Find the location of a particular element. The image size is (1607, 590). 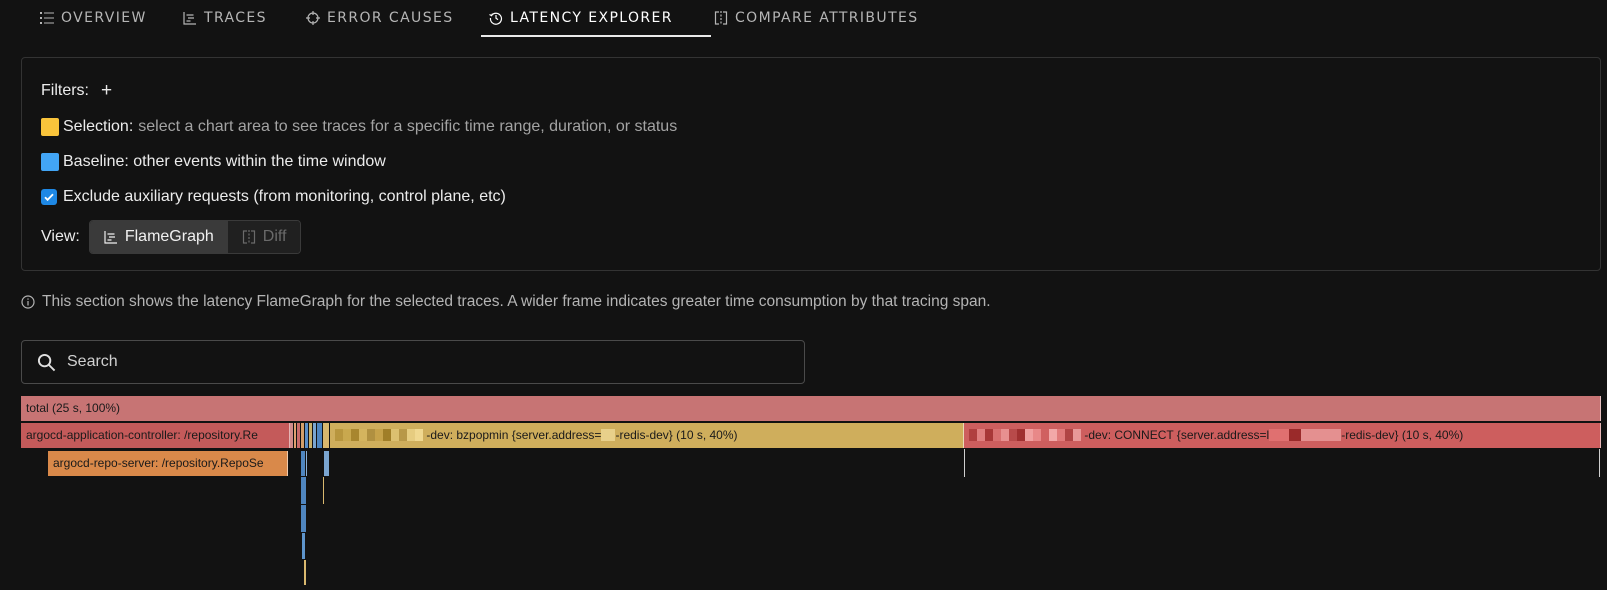

tab-traces: TRACES is located at coordinates (225, 18).